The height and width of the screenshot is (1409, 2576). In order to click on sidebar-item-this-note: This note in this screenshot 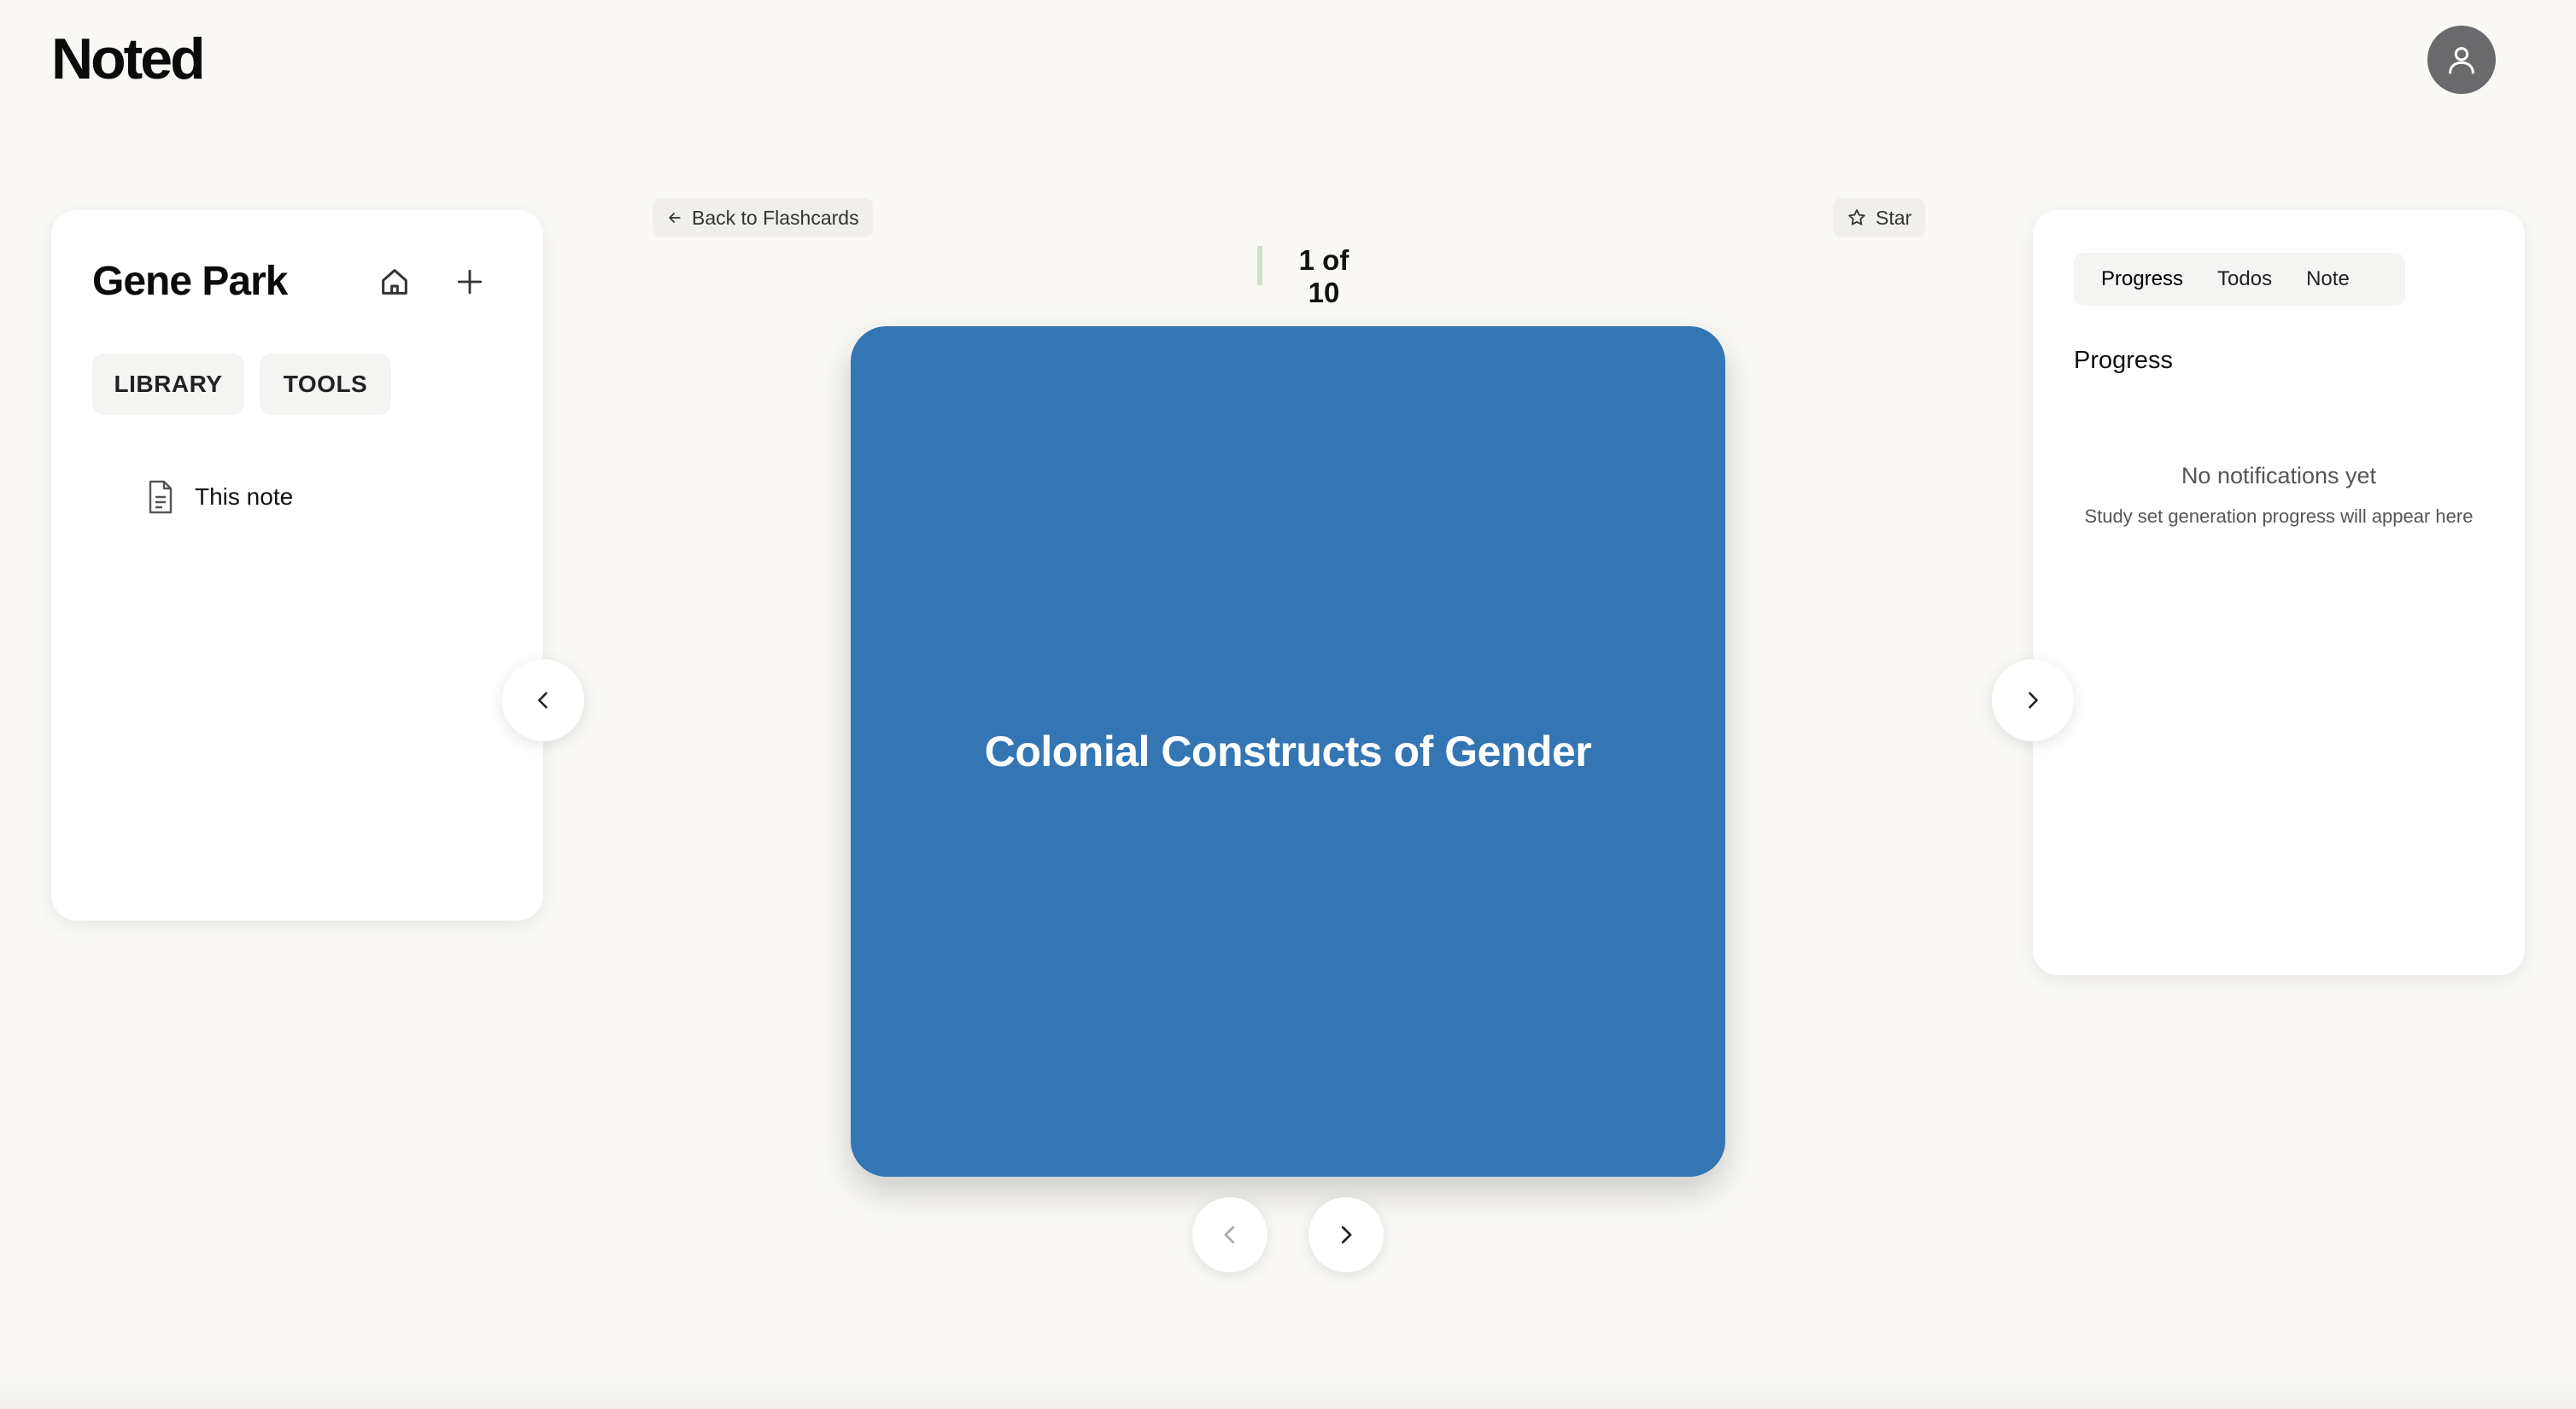, I will do `click(220, 497)`.